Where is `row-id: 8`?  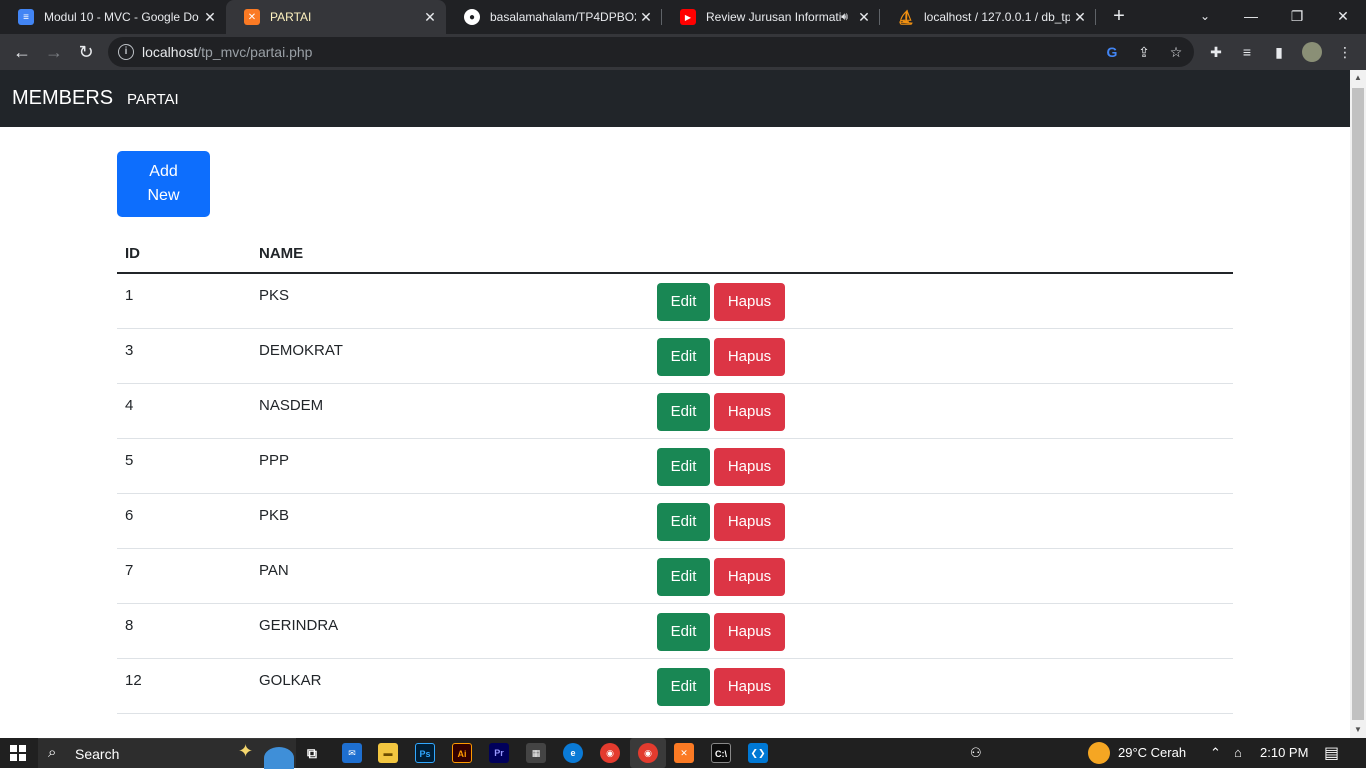 row-id: 8 is located at coordinates (129, 625).